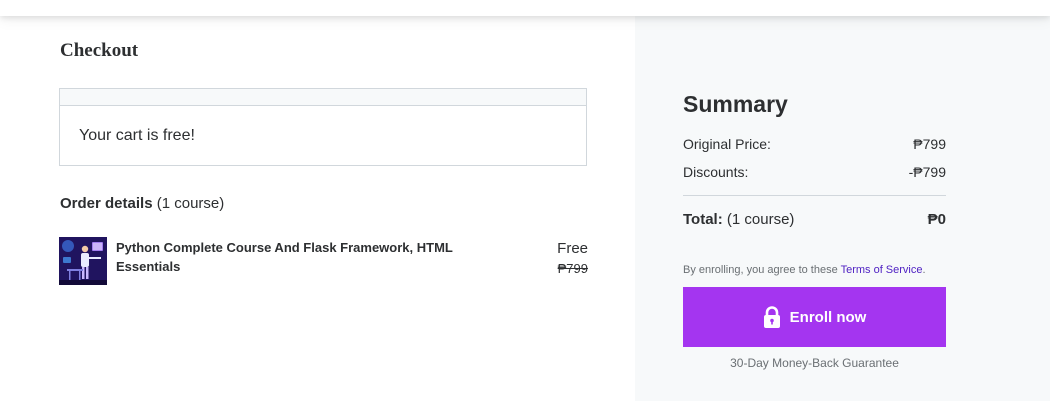 Image resolution: width=1050 pixels, height=401 pixels. What do you see at coordinates (572, 268) in the screenshot?
I see `course-original-price: ₱799` at bounding box center [572, 268].